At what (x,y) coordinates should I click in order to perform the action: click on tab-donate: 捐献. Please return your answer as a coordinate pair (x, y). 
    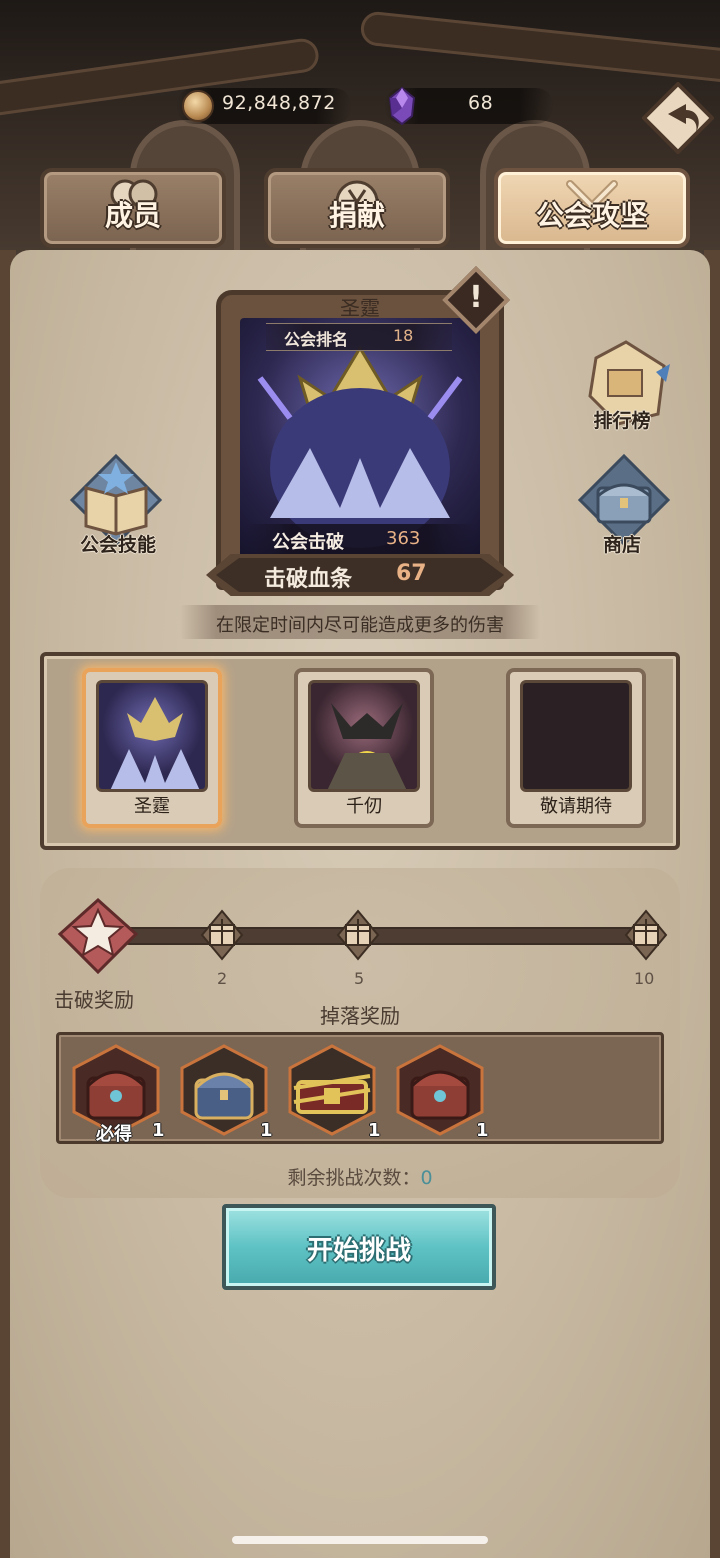
    Looking at the image, I should click on (357, 208).